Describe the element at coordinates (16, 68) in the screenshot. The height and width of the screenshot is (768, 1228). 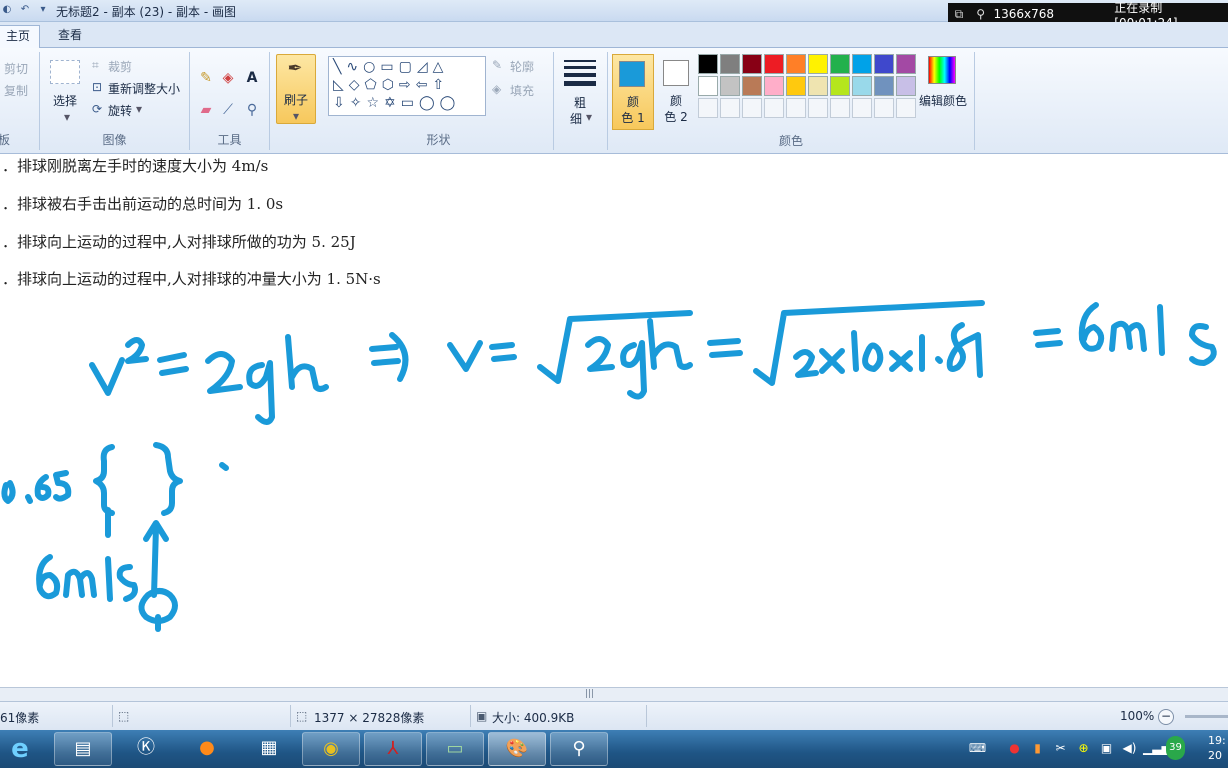
I see `cut-button: 剪切` at that location.